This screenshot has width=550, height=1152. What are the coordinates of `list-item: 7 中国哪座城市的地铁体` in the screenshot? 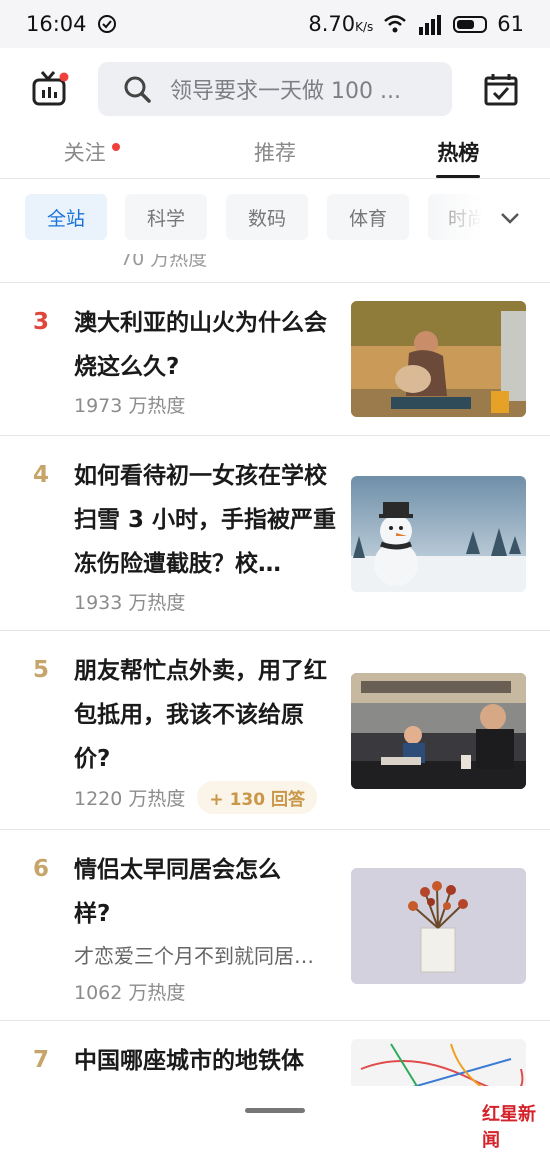 It's located at (275, 1053).